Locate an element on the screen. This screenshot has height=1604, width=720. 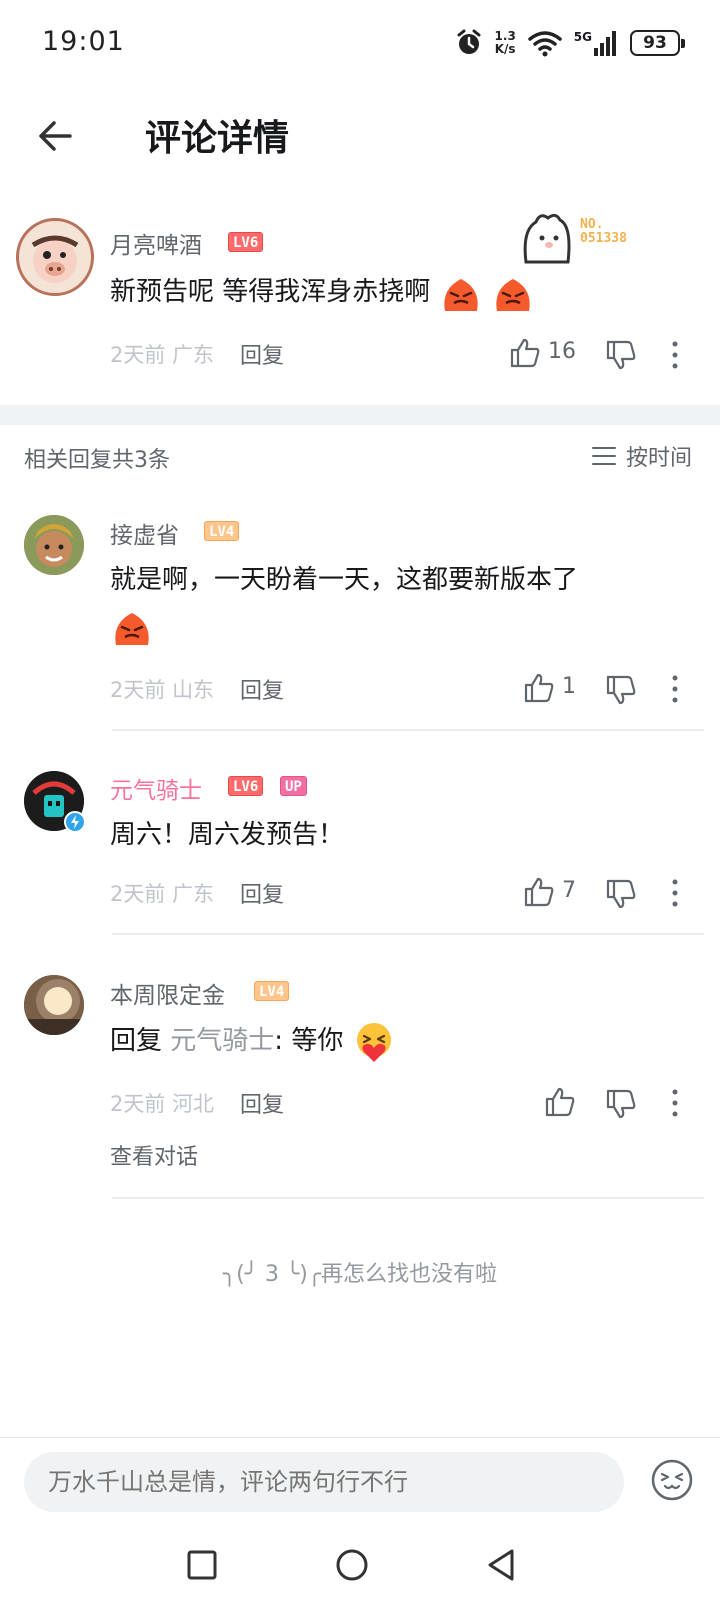
alarm-icon is located at coordinates (469, 41).